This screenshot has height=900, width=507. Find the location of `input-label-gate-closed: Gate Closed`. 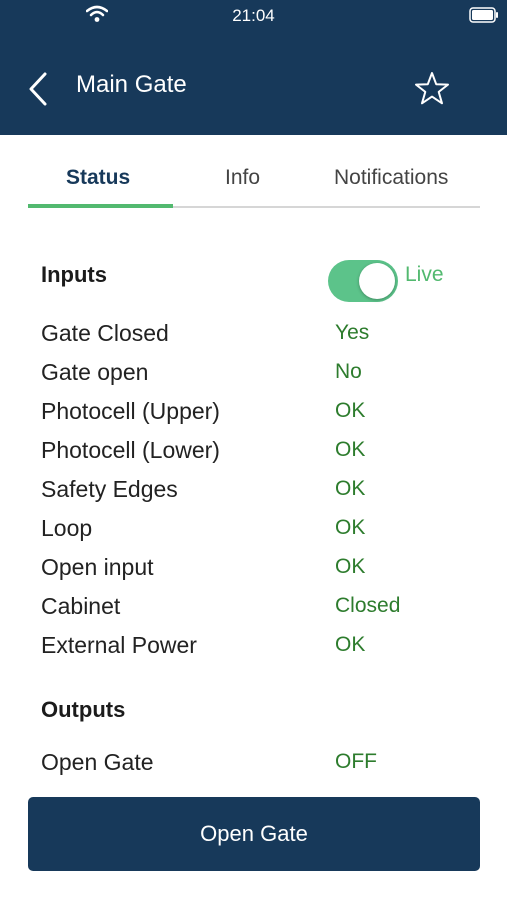

input-label-gate-closed: Gate Closed is located at coordinates (105, 333).